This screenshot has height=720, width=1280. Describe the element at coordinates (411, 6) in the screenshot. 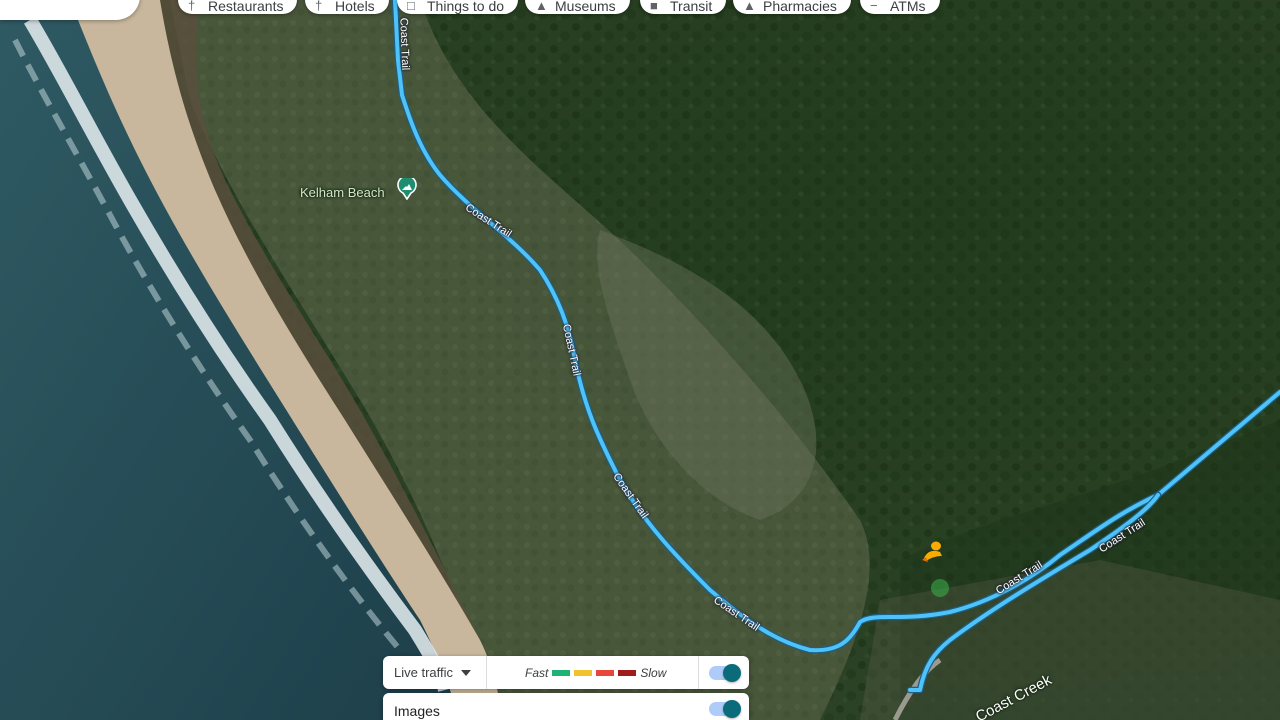

I see `camera-icon: □` at that location.